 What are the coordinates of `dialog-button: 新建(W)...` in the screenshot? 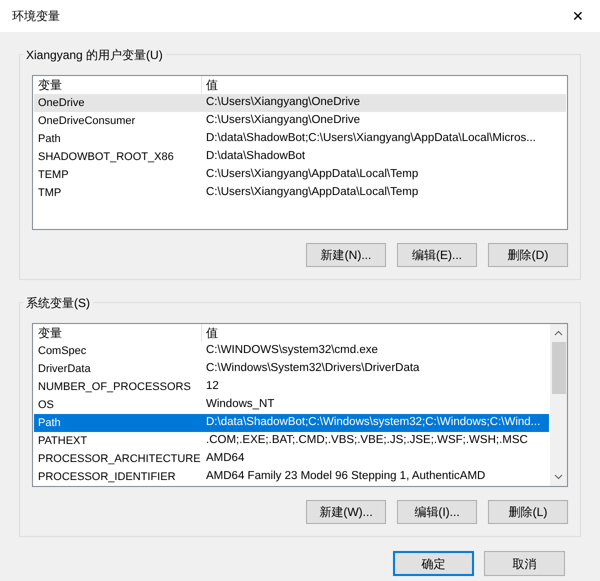 It's located at (346, 512).